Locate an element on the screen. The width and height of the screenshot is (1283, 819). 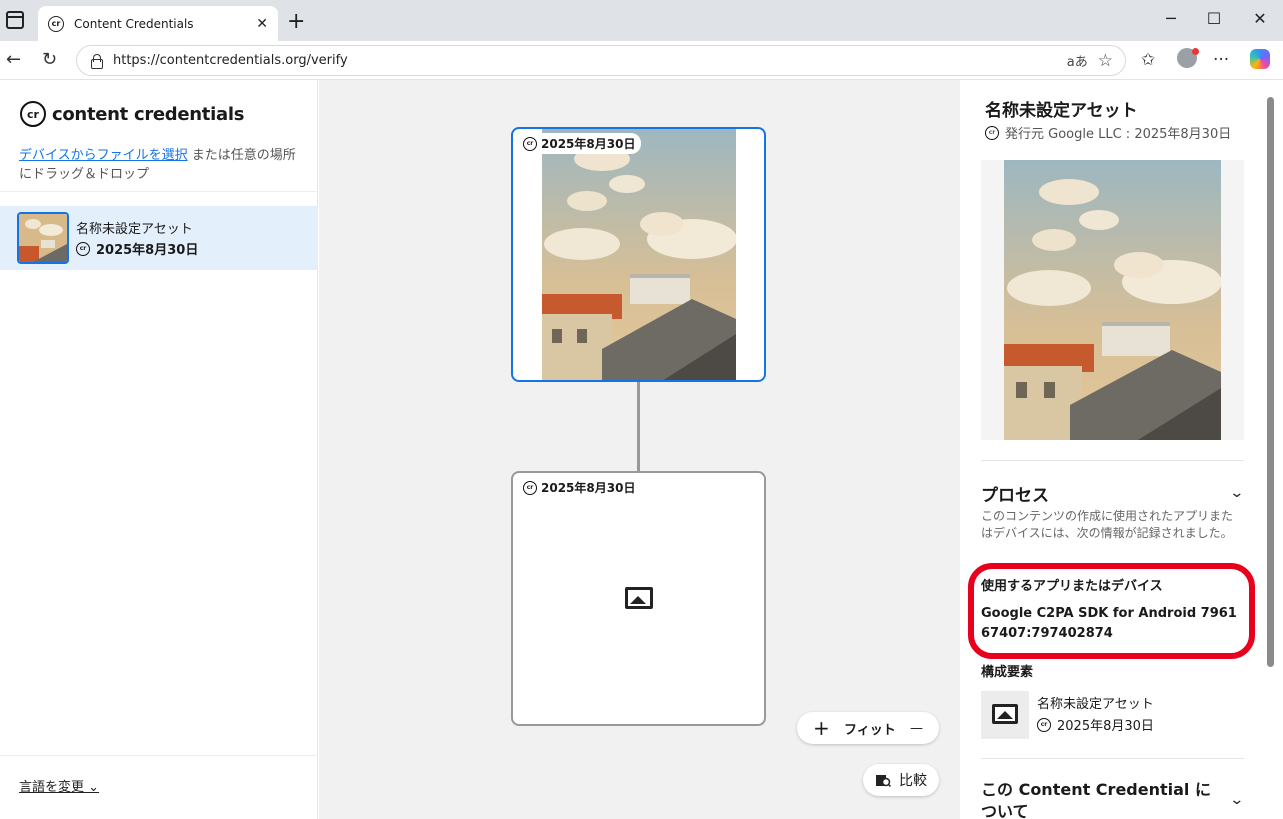
tab-title: Content Credentials is located at coordinates (134, 23).